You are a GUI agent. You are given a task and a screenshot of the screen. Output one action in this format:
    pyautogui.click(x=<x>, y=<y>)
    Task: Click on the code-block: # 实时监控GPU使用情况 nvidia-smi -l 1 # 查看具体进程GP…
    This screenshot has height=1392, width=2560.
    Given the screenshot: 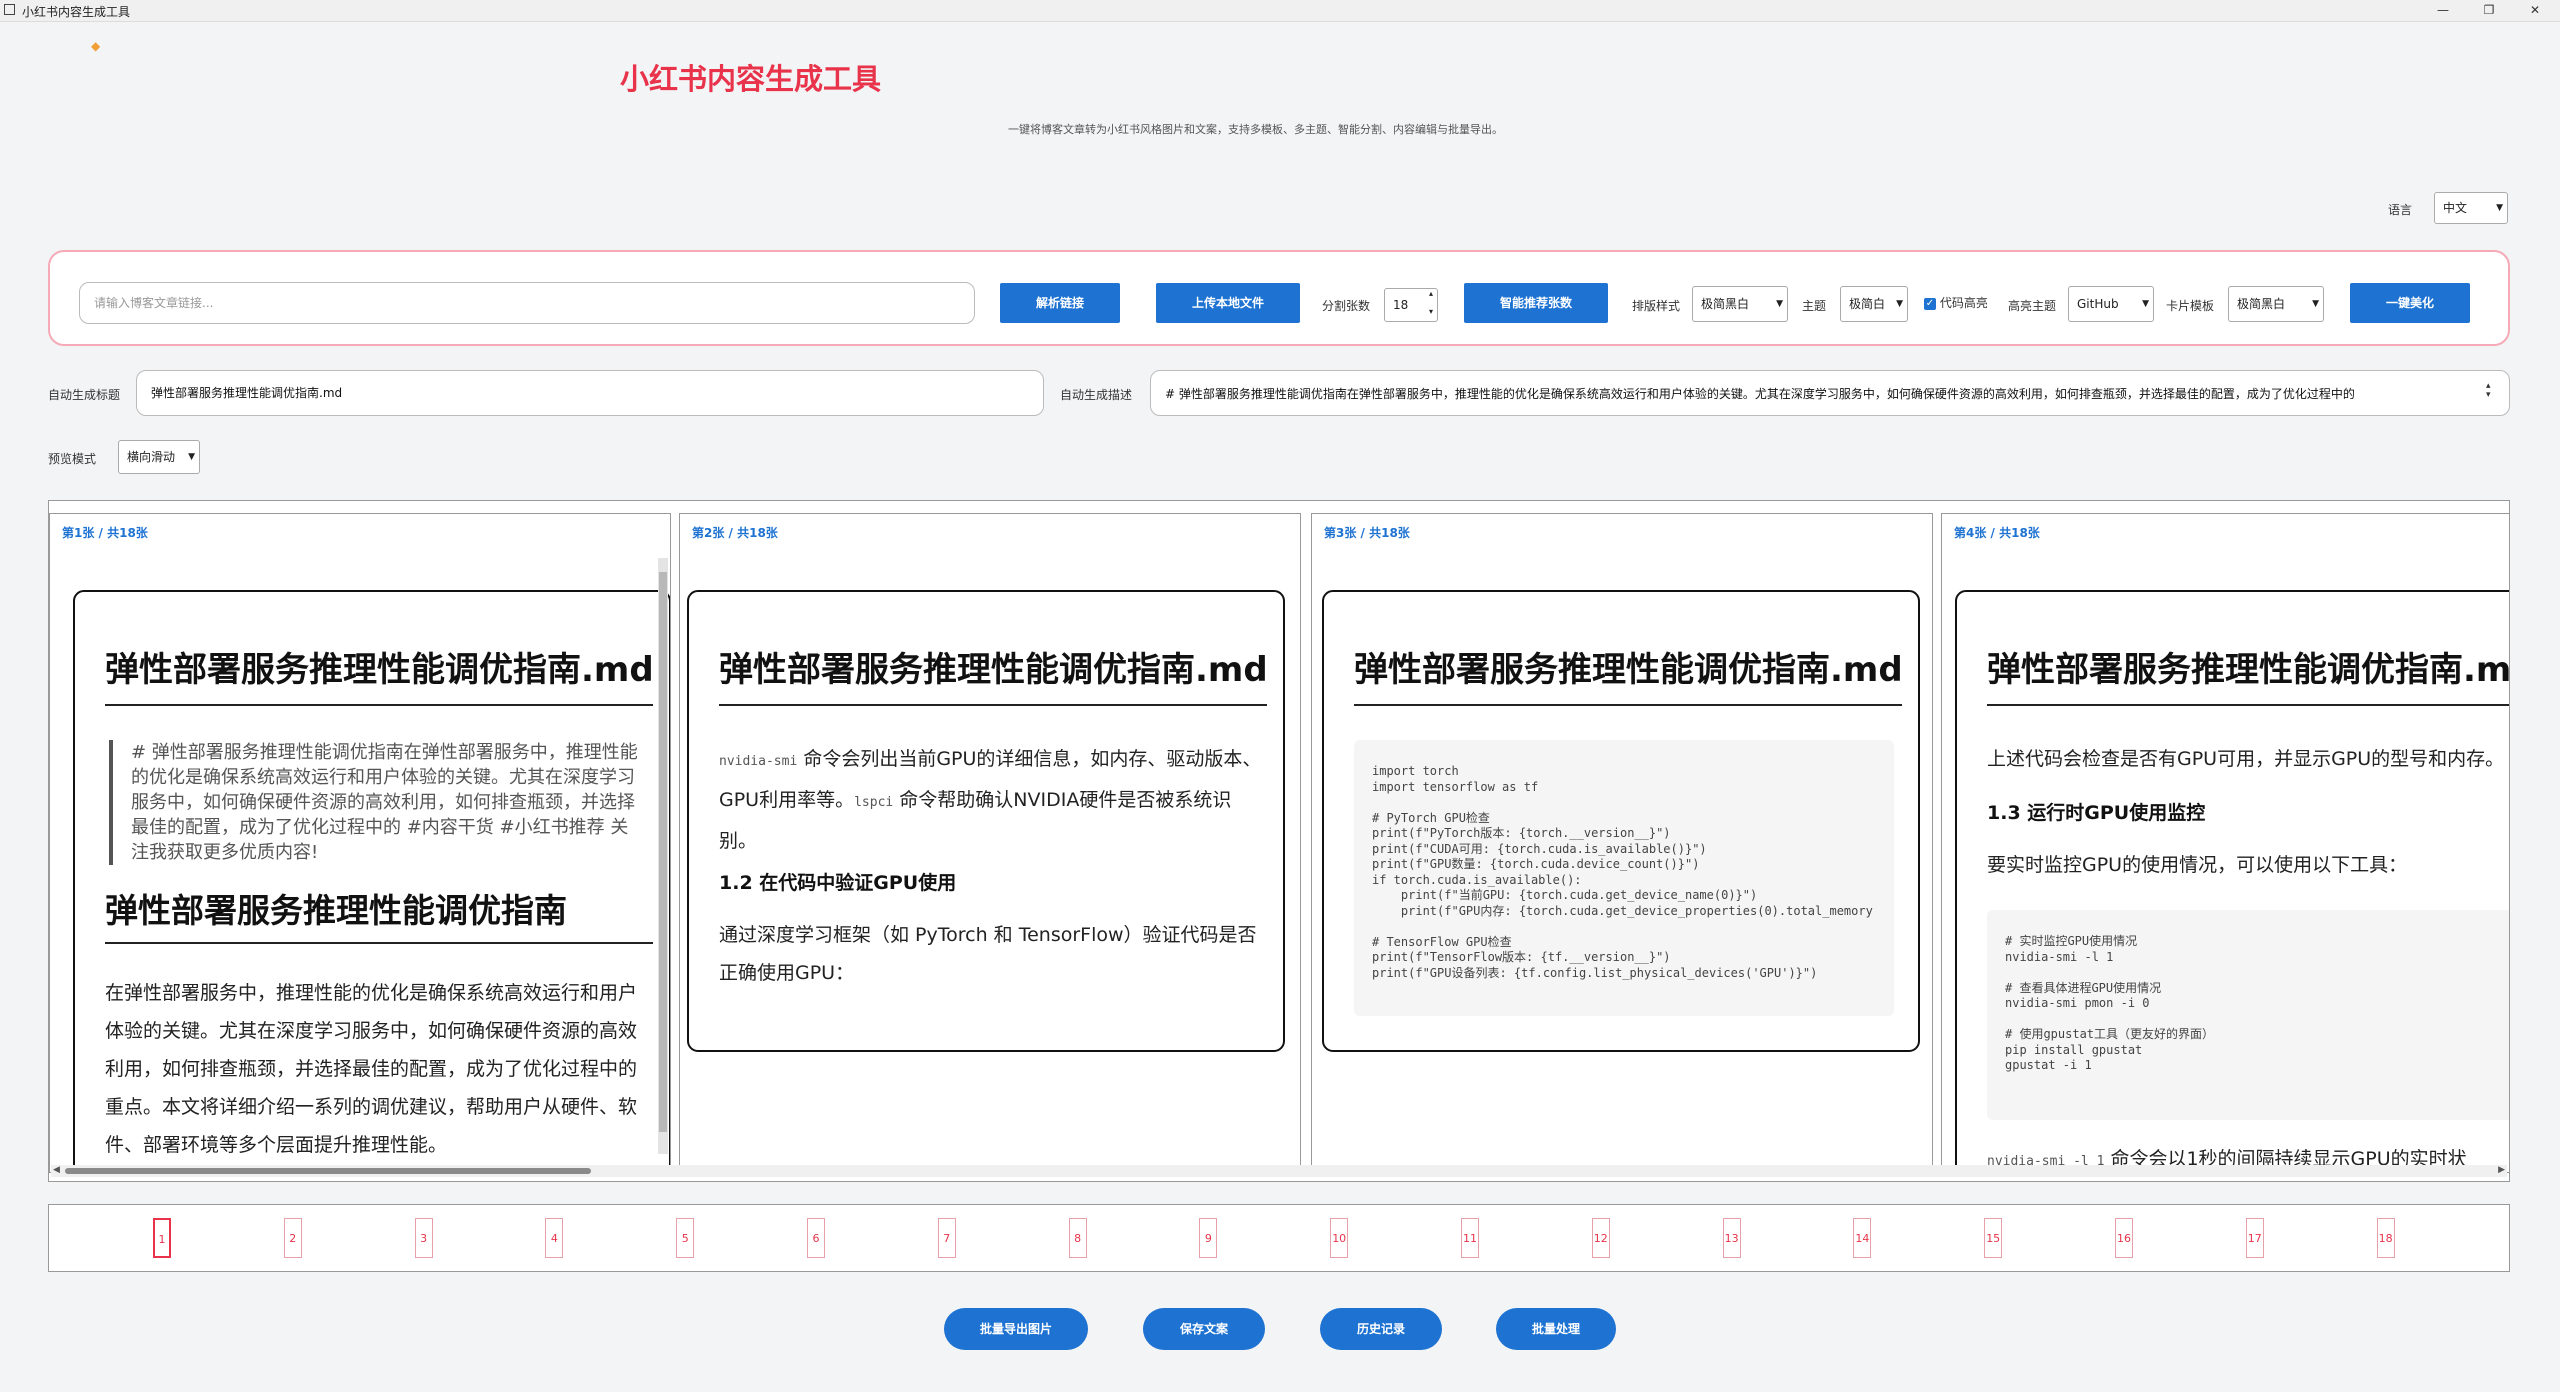 What is the action you would take?
    pyautogui.click(x=2248, y=1015)
    